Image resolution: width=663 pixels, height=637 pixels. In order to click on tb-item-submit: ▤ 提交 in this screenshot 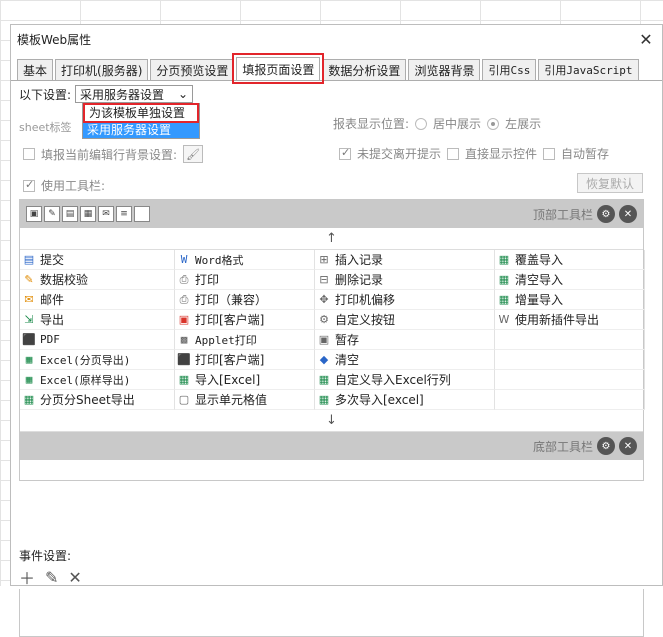, I will do `click(97, 260)`.